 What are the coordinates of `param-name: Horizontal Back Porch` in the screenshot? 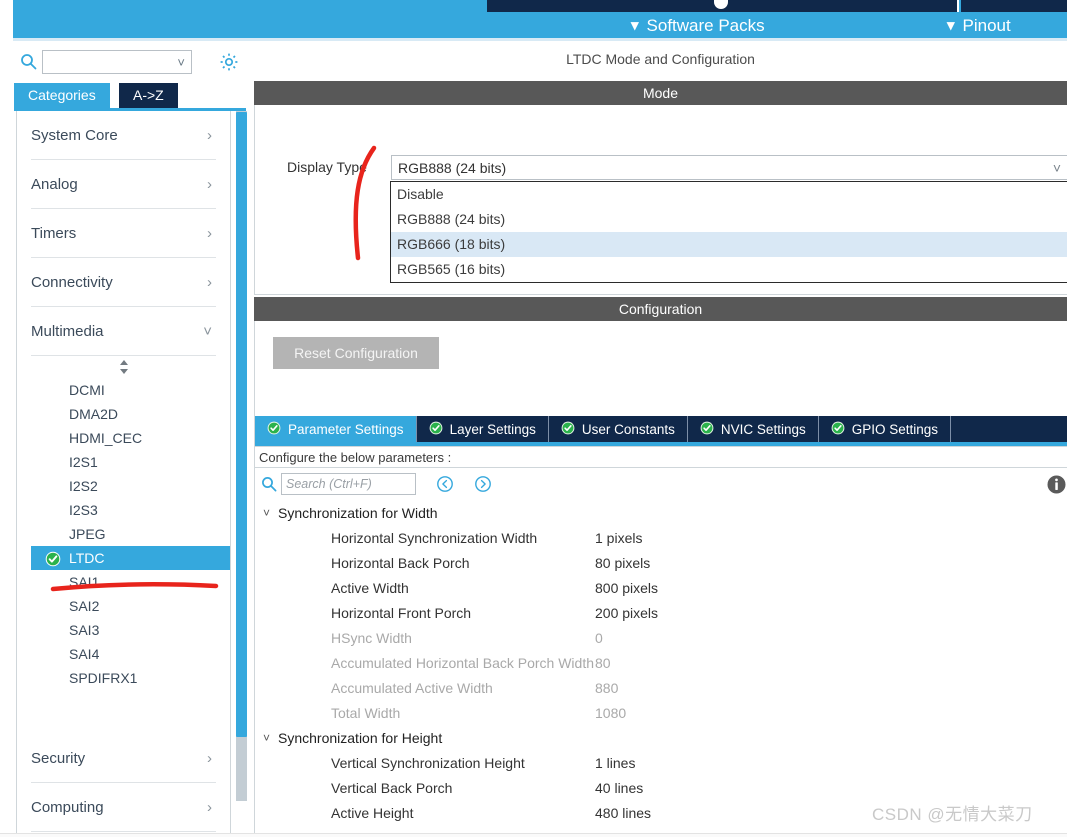 It's located at (400, 562).